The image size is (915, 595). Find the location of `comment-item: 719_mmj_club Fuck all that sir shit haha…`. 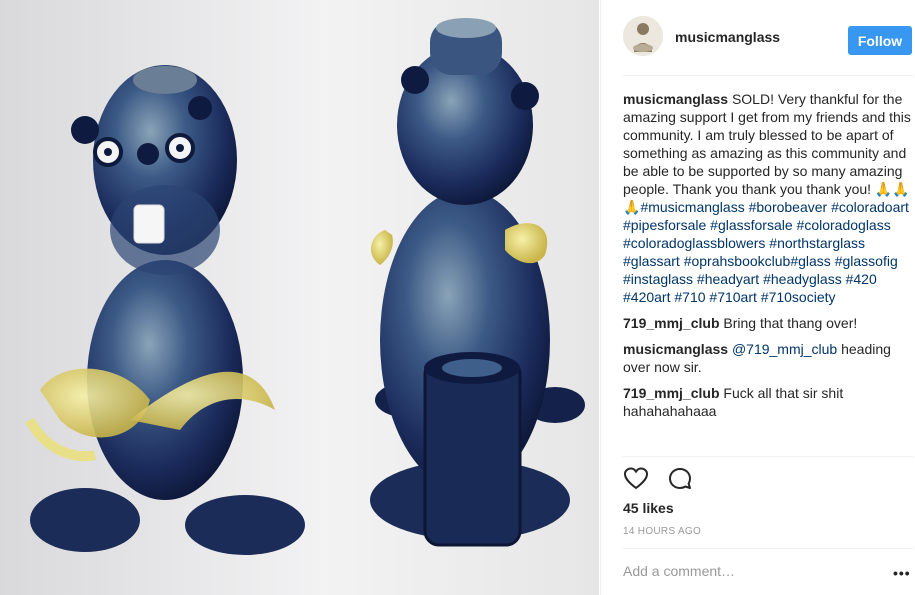

comment-item: 719_mmj_club Fuck all that sir shit haha… is located at coordinates (768, 402).